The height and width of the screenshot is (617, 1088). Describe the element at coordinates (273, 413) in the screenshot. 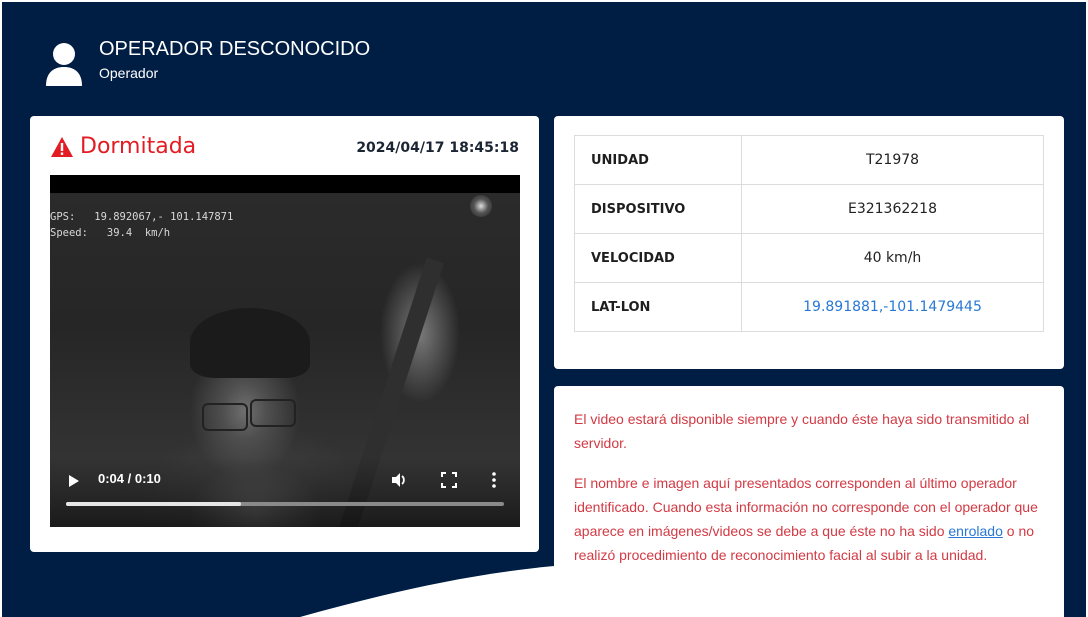

I see `driver-glasses-right` at that location.